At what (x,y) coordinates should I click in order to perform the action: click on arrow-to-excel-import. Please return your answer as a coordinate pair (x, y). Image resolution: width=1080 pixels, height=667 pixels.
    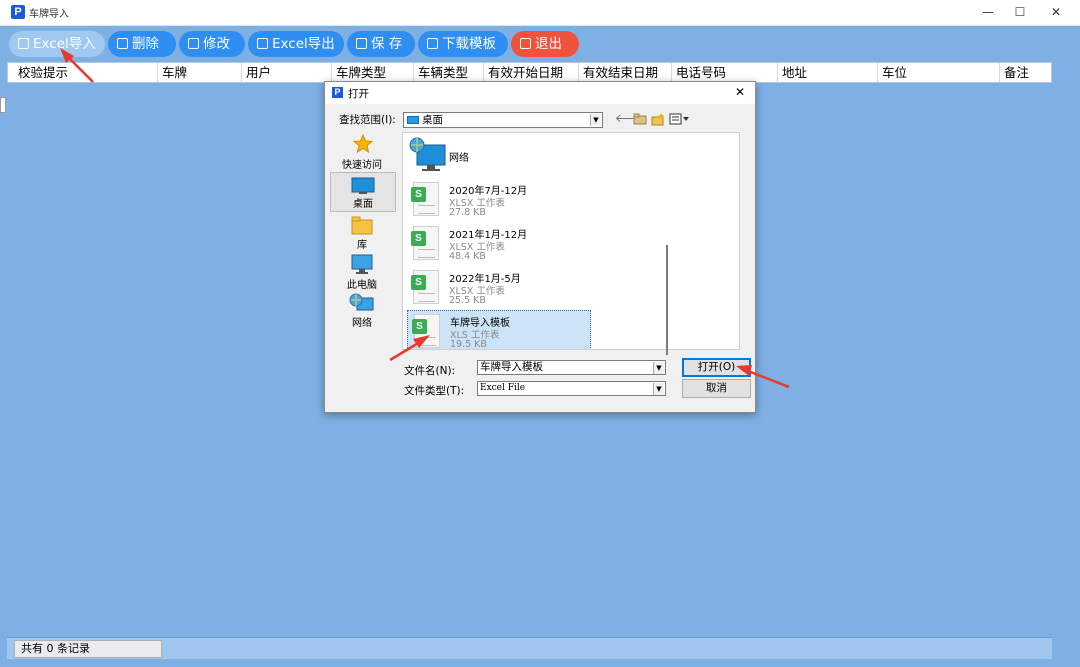
    Looking at the image, I should click on (77, 65).